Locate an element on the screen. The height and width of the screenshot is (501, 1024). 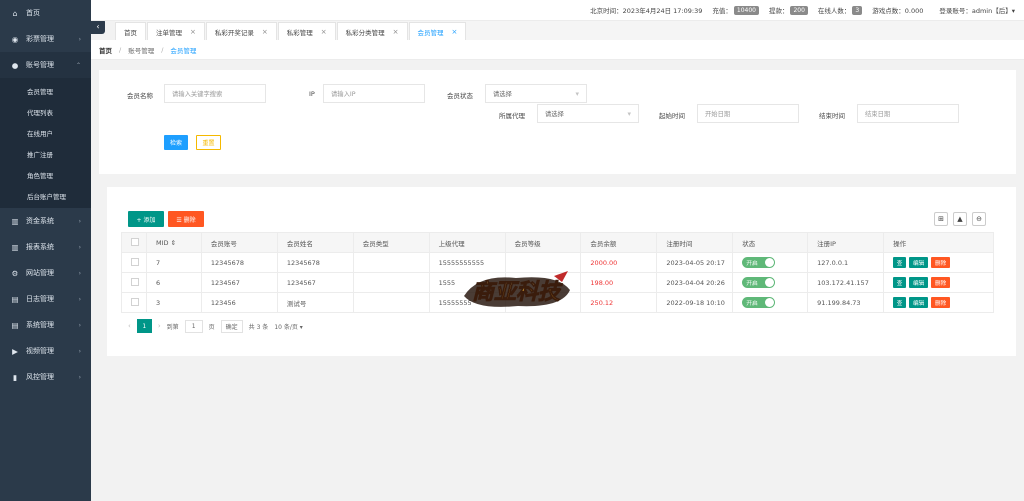
cell-type is located at coordinates (391, 302).